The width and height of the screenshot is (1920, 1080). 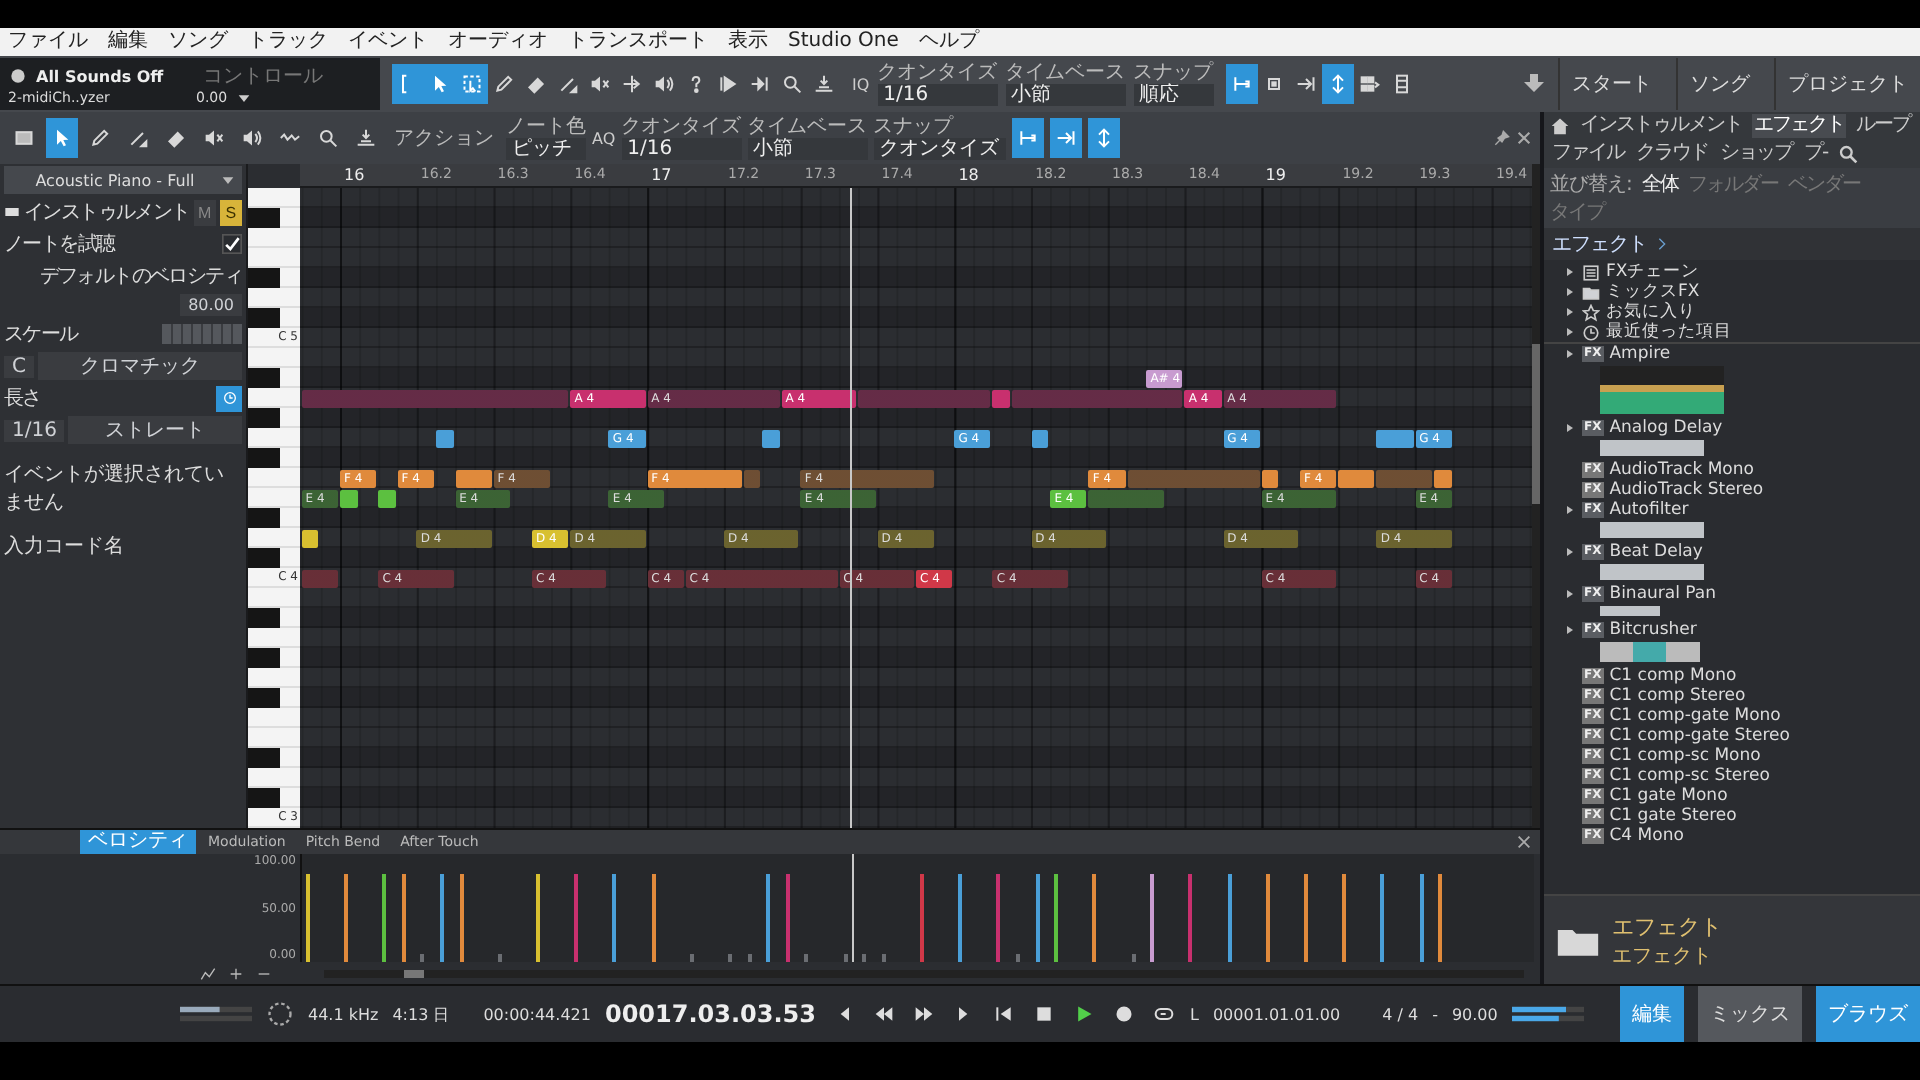 What do you see at coordinates (1732, 333) in the screenshot?
I see `browser-item: 最近使った項目` at bounding box center [1732, 333].